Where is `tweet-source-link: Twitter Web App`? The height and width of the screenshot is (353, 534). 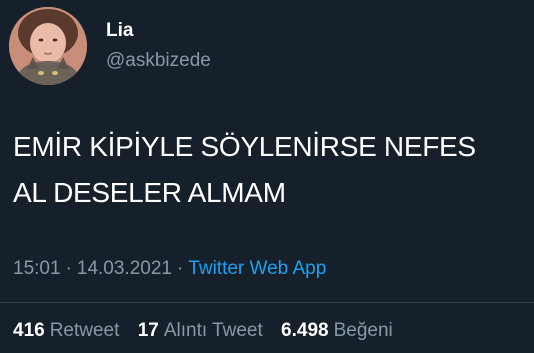
tweet-source-link: Twitter Web App is located at coordinates (257, 268).